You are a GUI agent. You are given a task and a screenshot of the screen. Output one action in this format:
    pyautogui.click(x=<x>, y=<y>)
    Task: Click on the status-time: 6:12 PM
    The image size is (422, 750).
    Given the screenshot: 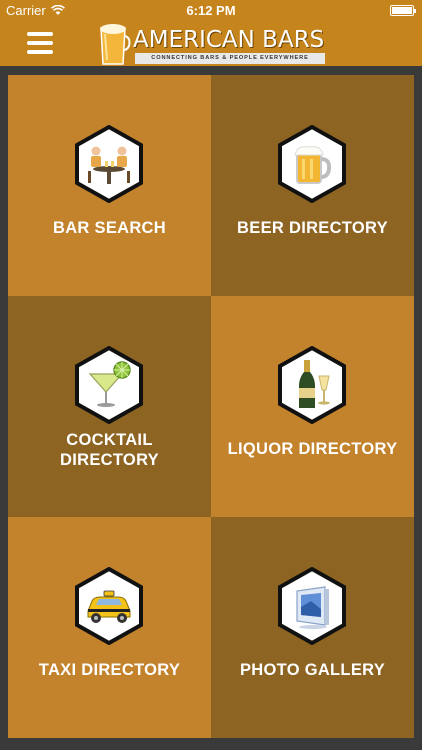 What is the action you would take?
    pyautogui.click(x=211, y=10)
    